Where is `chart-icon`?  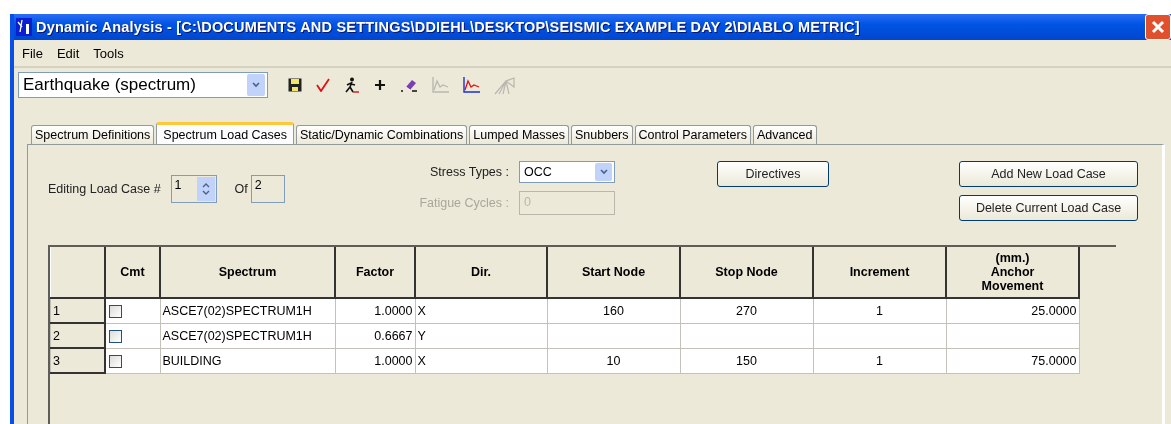 chart-icon is located at coordinates (471, 85).